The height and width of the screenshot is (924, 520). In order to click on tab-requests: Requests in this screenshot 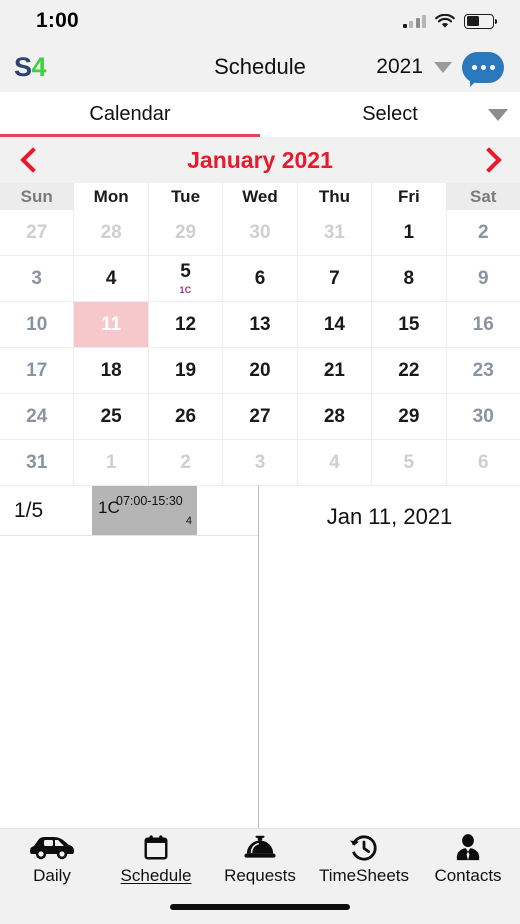, I will do `click(260, 859)`.